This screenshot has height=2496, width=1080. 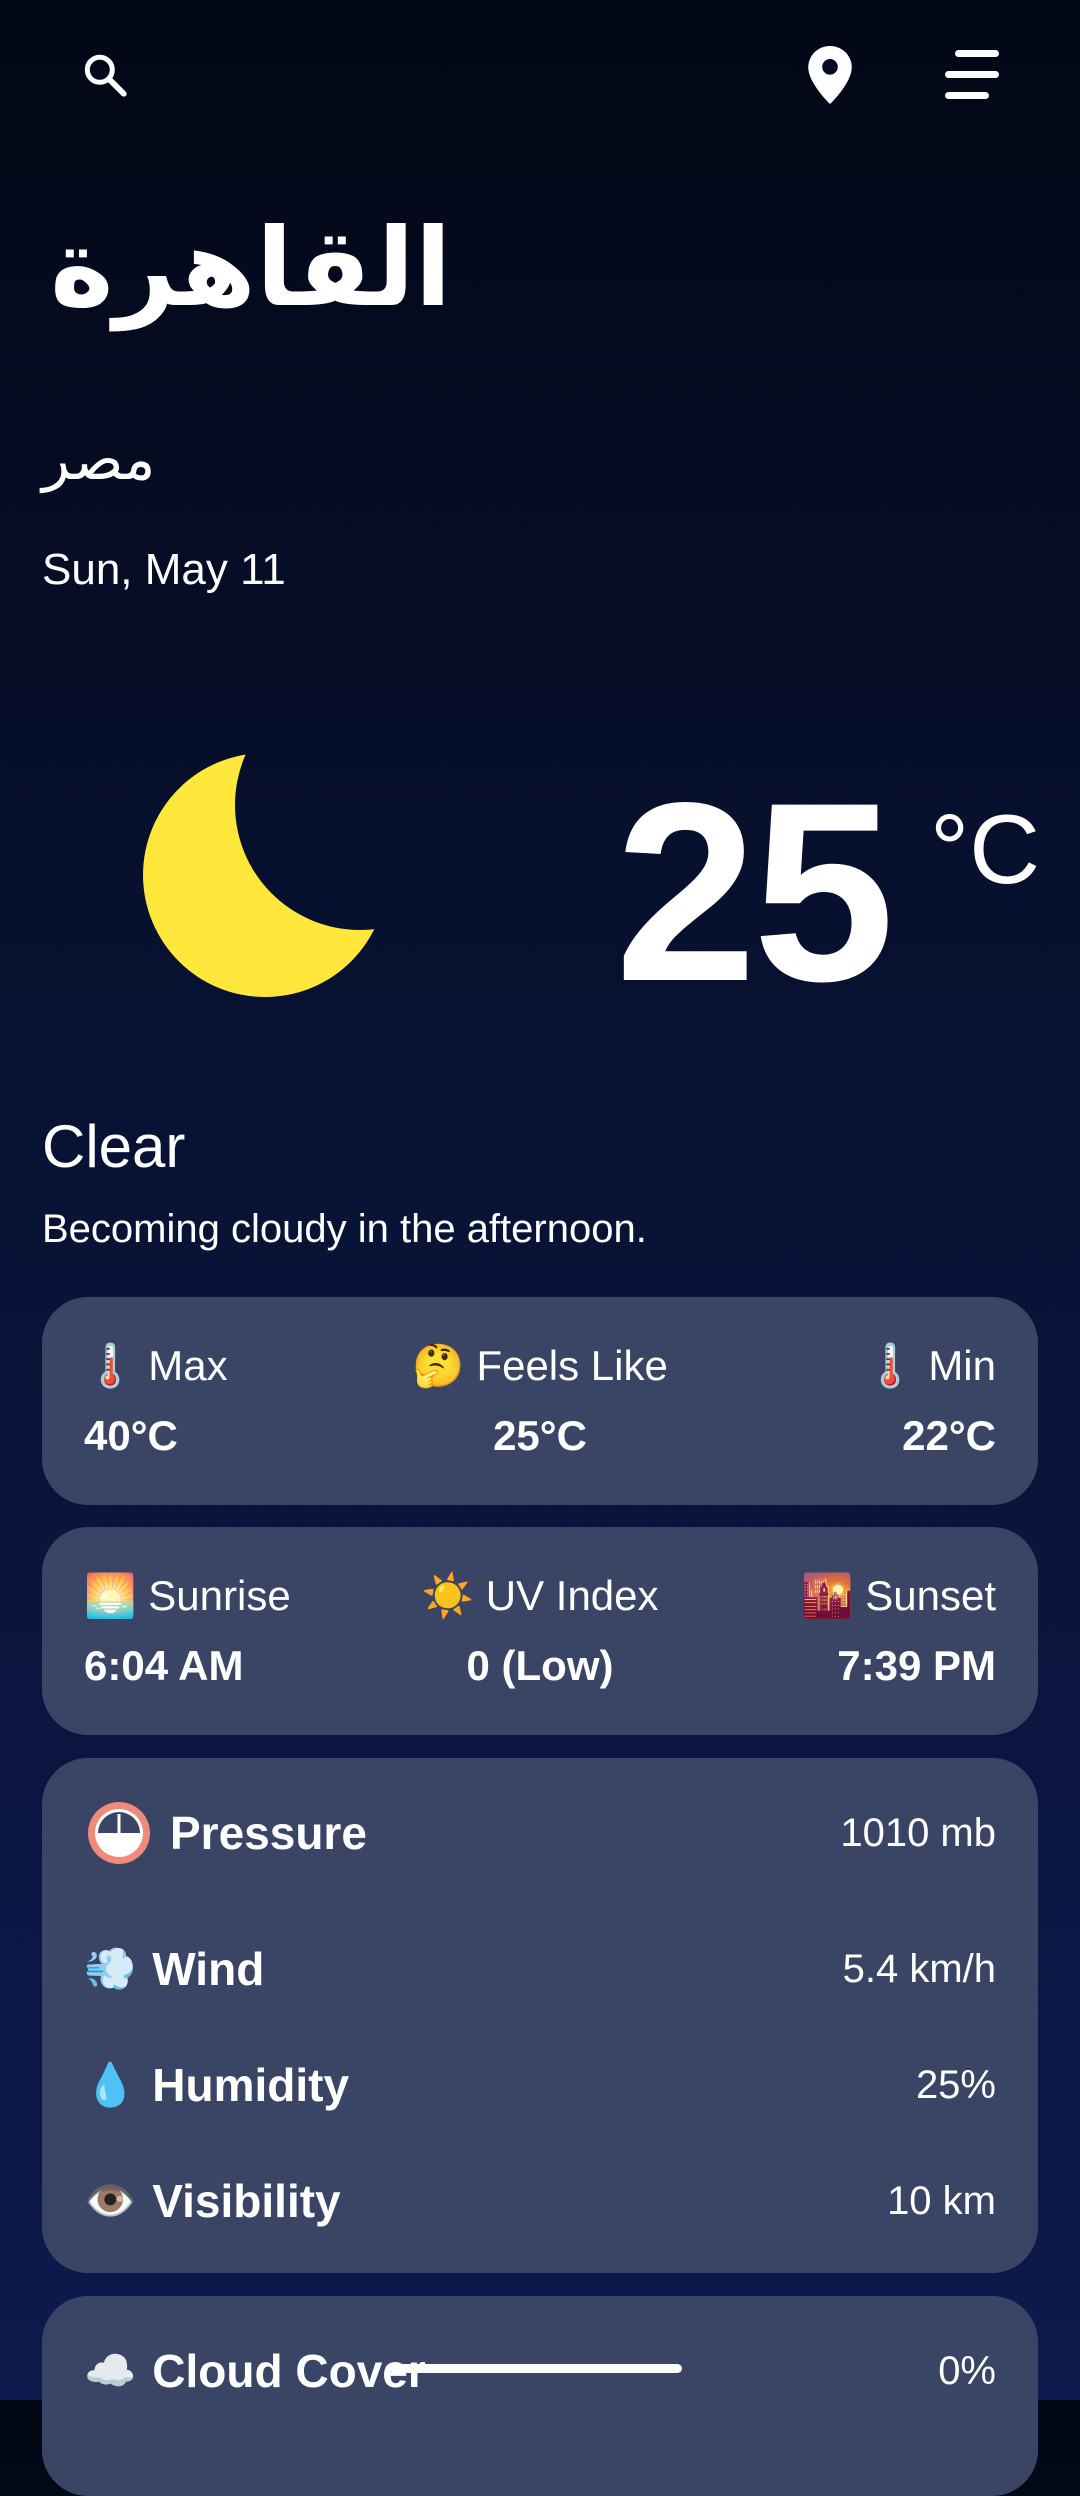 What do you see at coordinates (941, 2200) in the screenshot?
I see `visibility-value: 10 km` at bounding box center [941, 2200].